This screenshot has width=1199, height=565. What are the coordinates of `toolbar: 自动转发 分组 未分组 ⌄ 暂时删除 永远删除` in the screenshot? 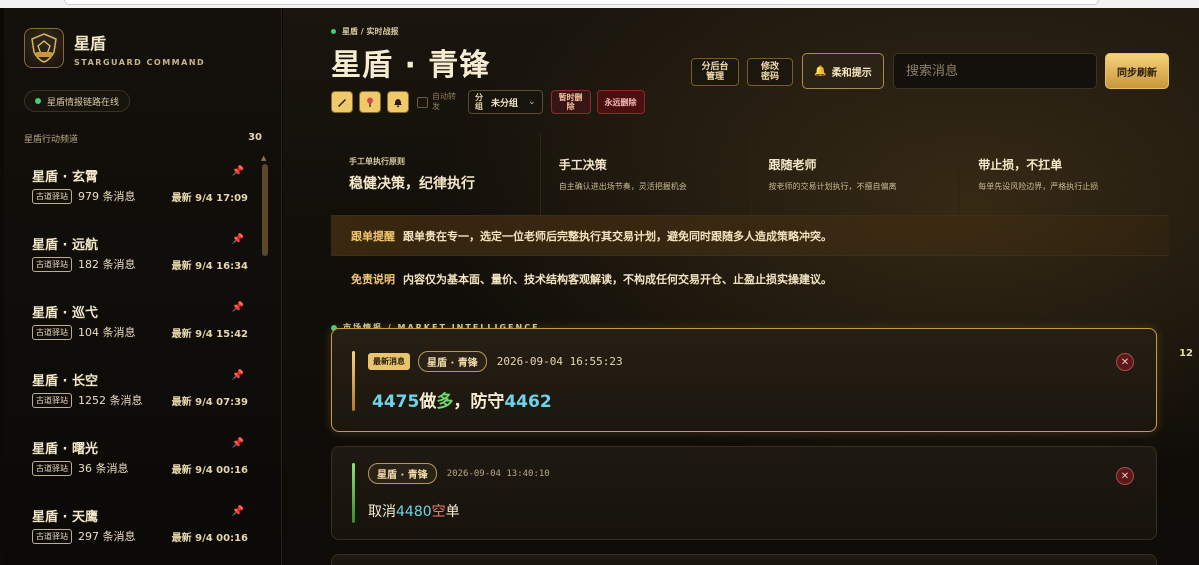 It's located at (491, 102).